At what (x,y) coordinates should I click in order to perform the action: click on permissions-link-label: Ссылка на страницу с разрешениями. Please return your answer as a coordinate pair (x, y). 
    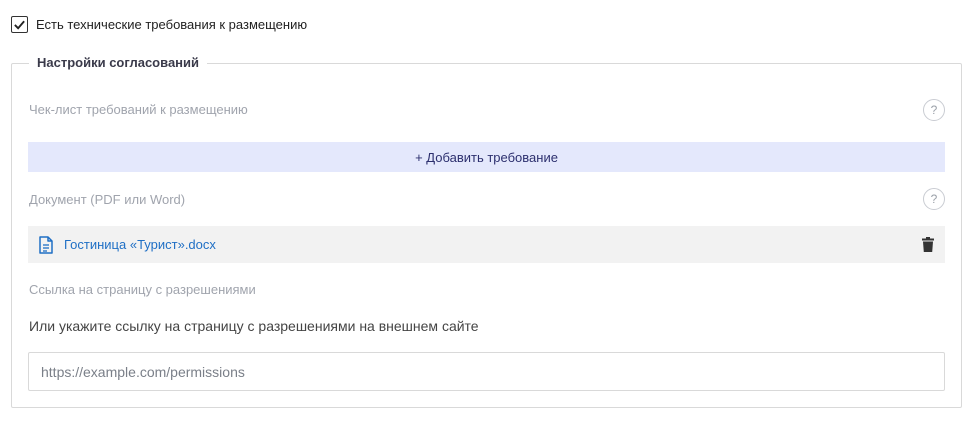
    Looking at the image, I should click on (142, 289).